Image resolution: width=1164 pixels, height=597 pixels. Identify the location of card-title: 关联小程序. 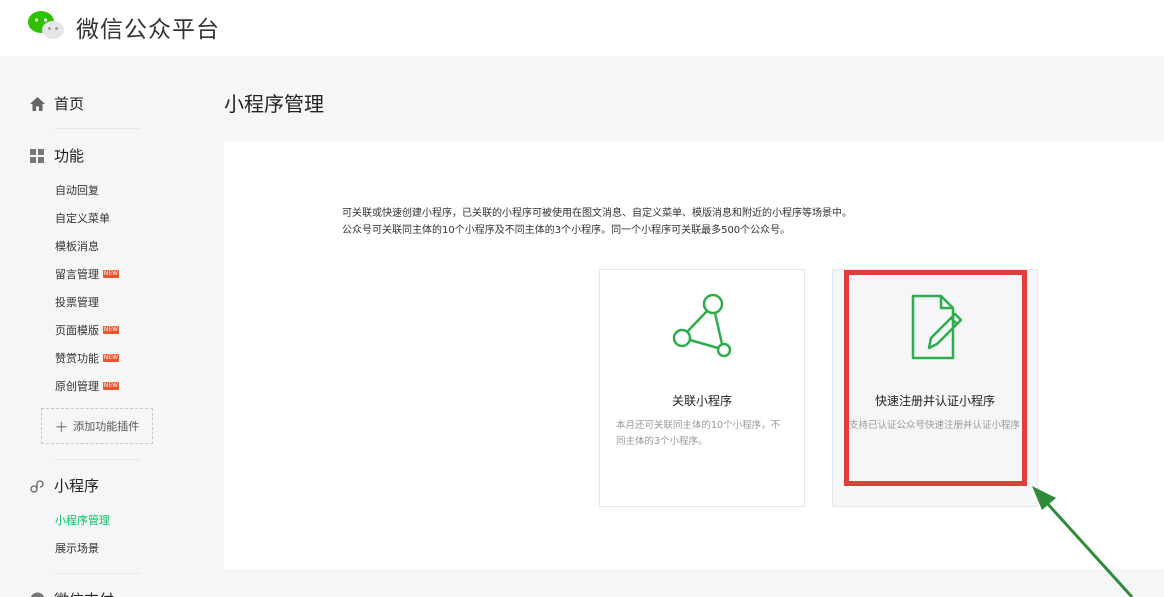
(701, 401).